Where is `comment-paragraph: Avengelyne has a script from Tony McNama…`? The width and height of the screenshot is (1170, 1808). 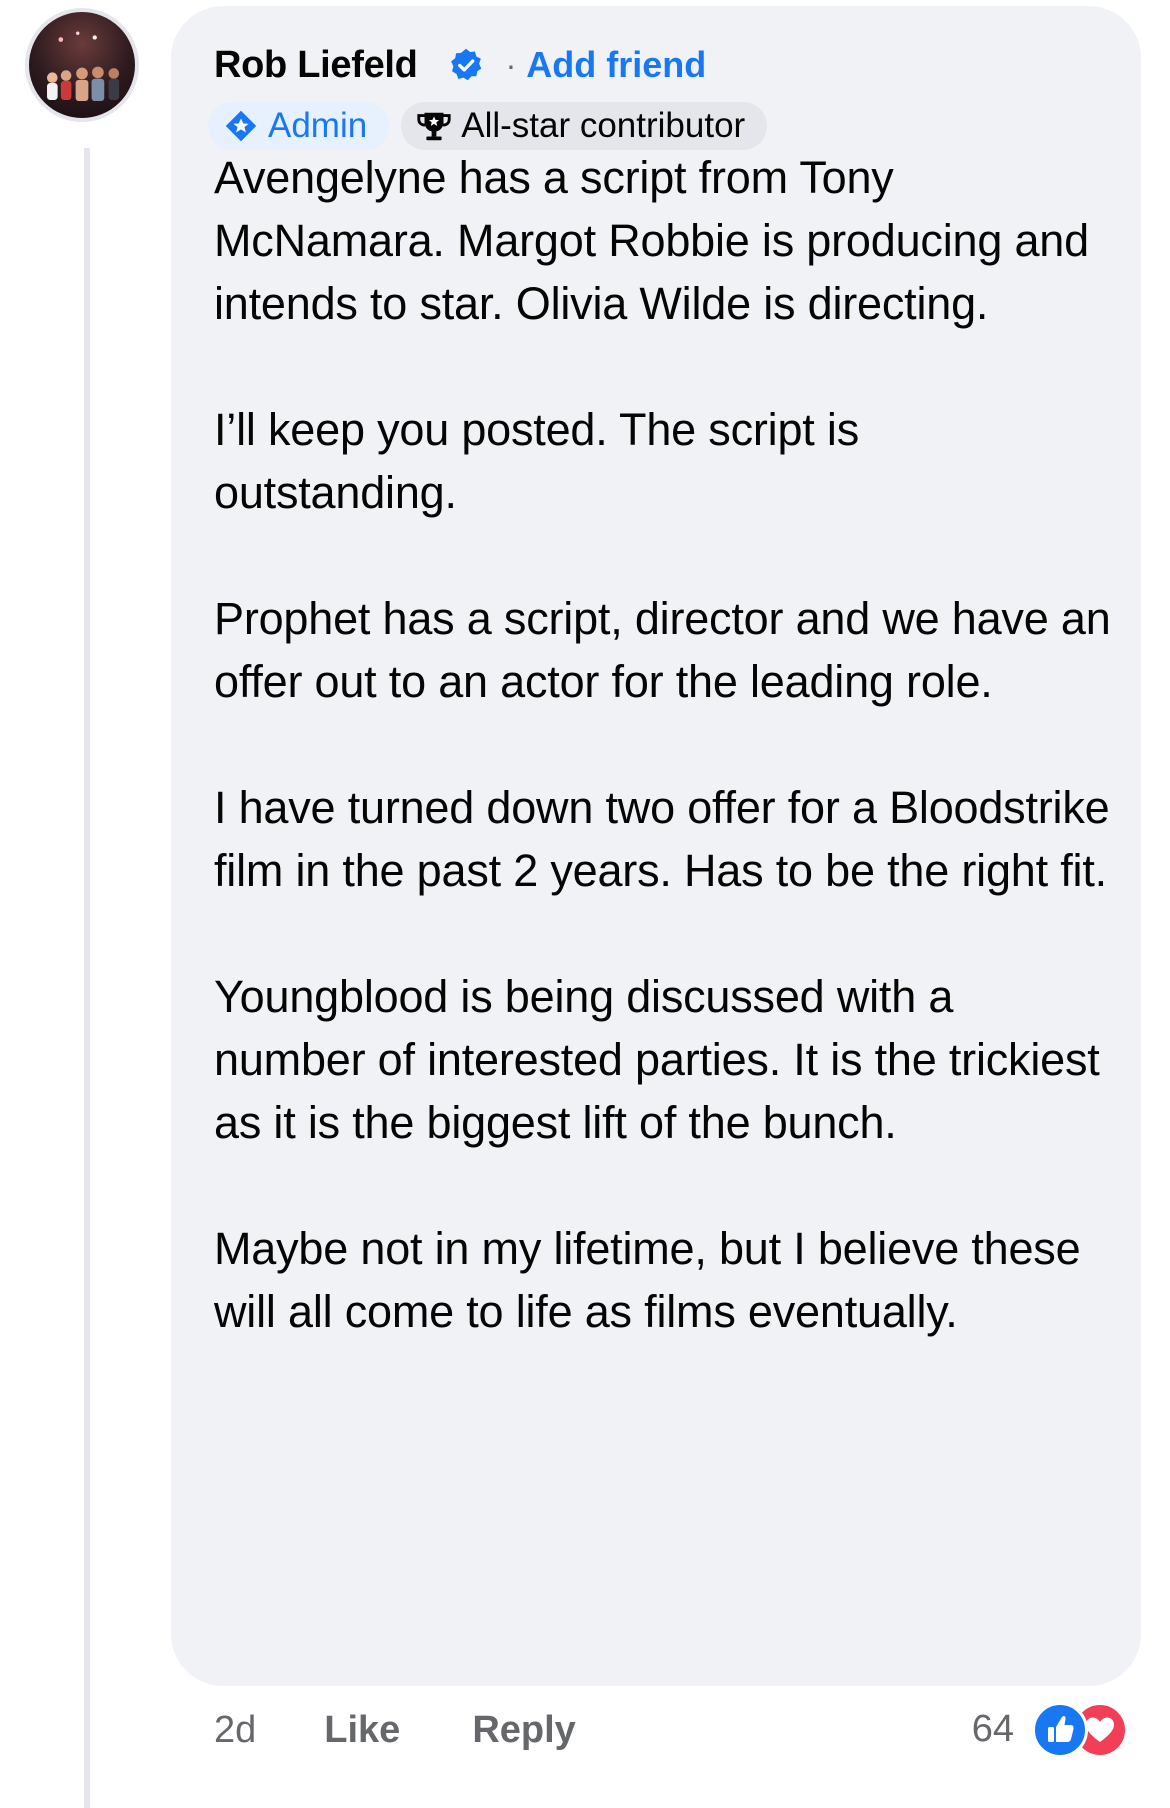 comment-paragraph: Avengelyne has a script from Tony McNama… is located at coordinates (651, 240).